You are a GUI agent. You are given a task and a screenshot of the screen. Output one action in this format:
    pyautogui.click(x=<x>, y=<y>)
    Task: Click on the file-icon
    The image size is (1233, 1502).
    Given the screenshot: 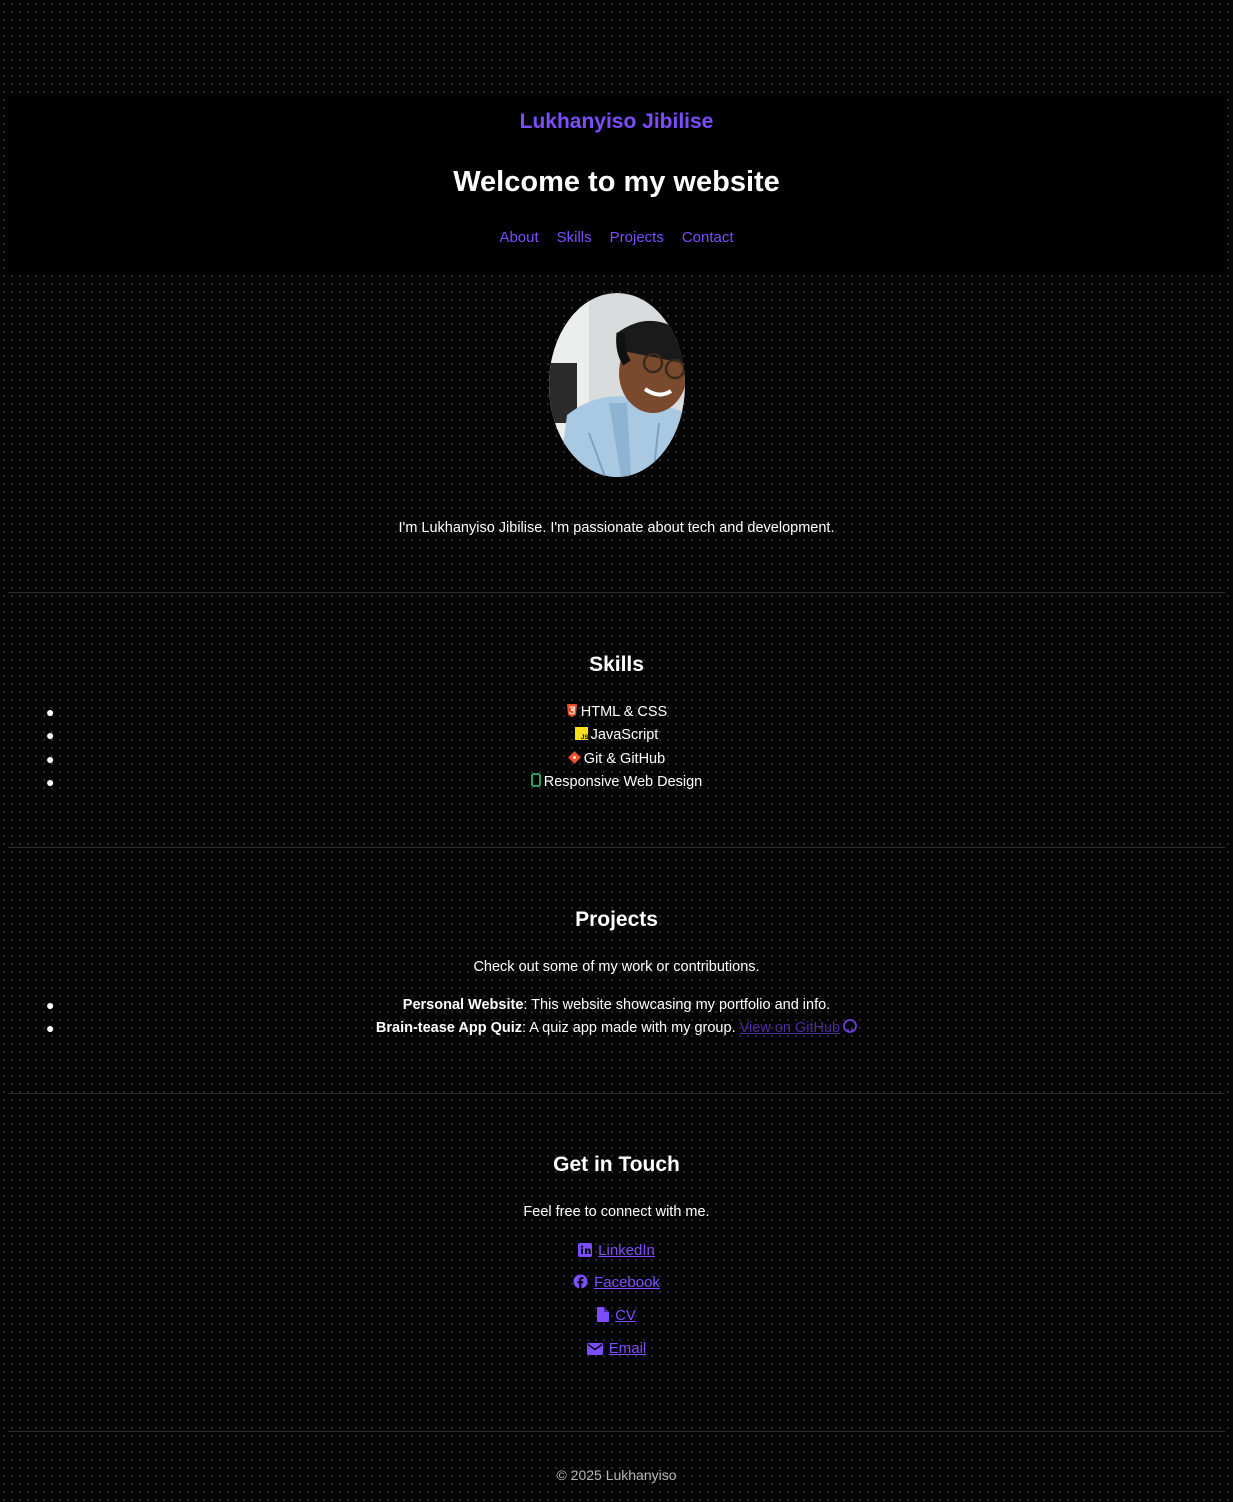 What is the action you would take?
    pyautogui.click(x=603, y=1314)
    